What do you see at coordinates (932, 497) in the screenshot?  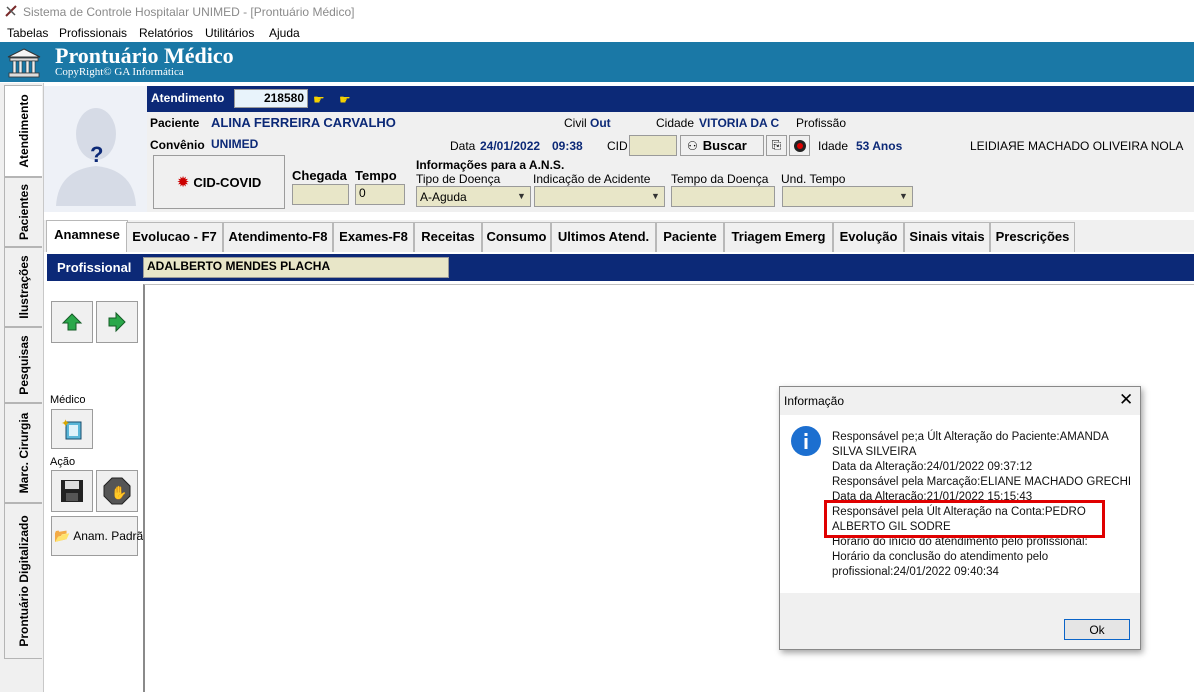 I see `dialog-line: Data da Alteração:21/01/2022 15:15:43` at bounding box center [932, 497].